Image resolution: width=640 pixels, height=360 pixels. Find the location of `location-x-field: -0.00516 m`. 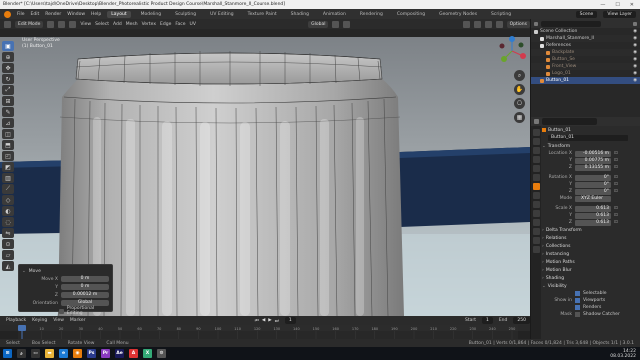

location-x-field: -0.00516 m is located at coordinates (593, 153).